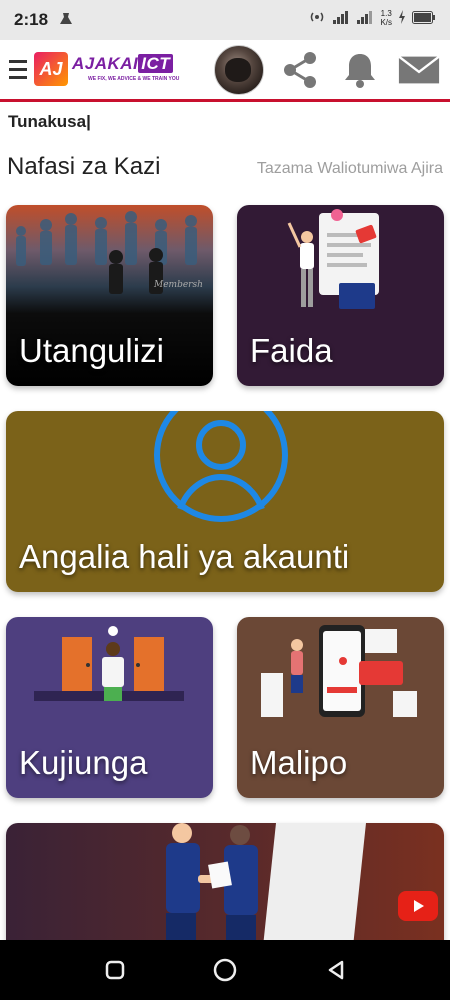 This screenshot has height=1000, width=450. I want to click on card-label: Malipo, so click(299, 762).